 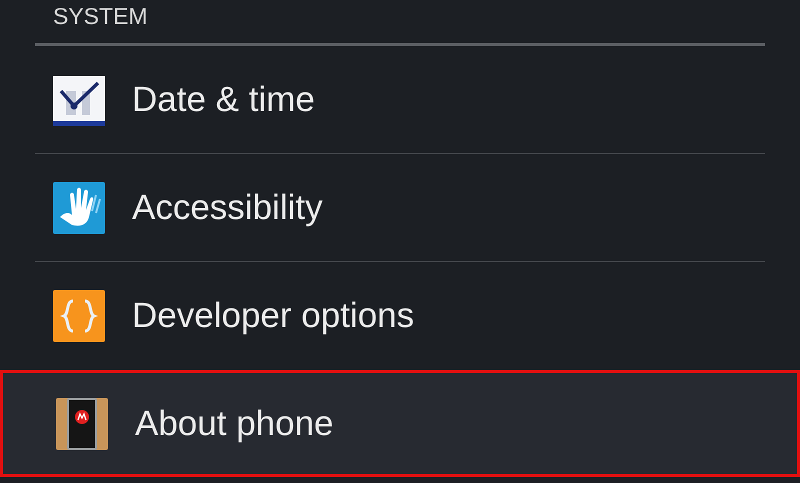 I want to click on hand-icon, so click(x=79, y=207).